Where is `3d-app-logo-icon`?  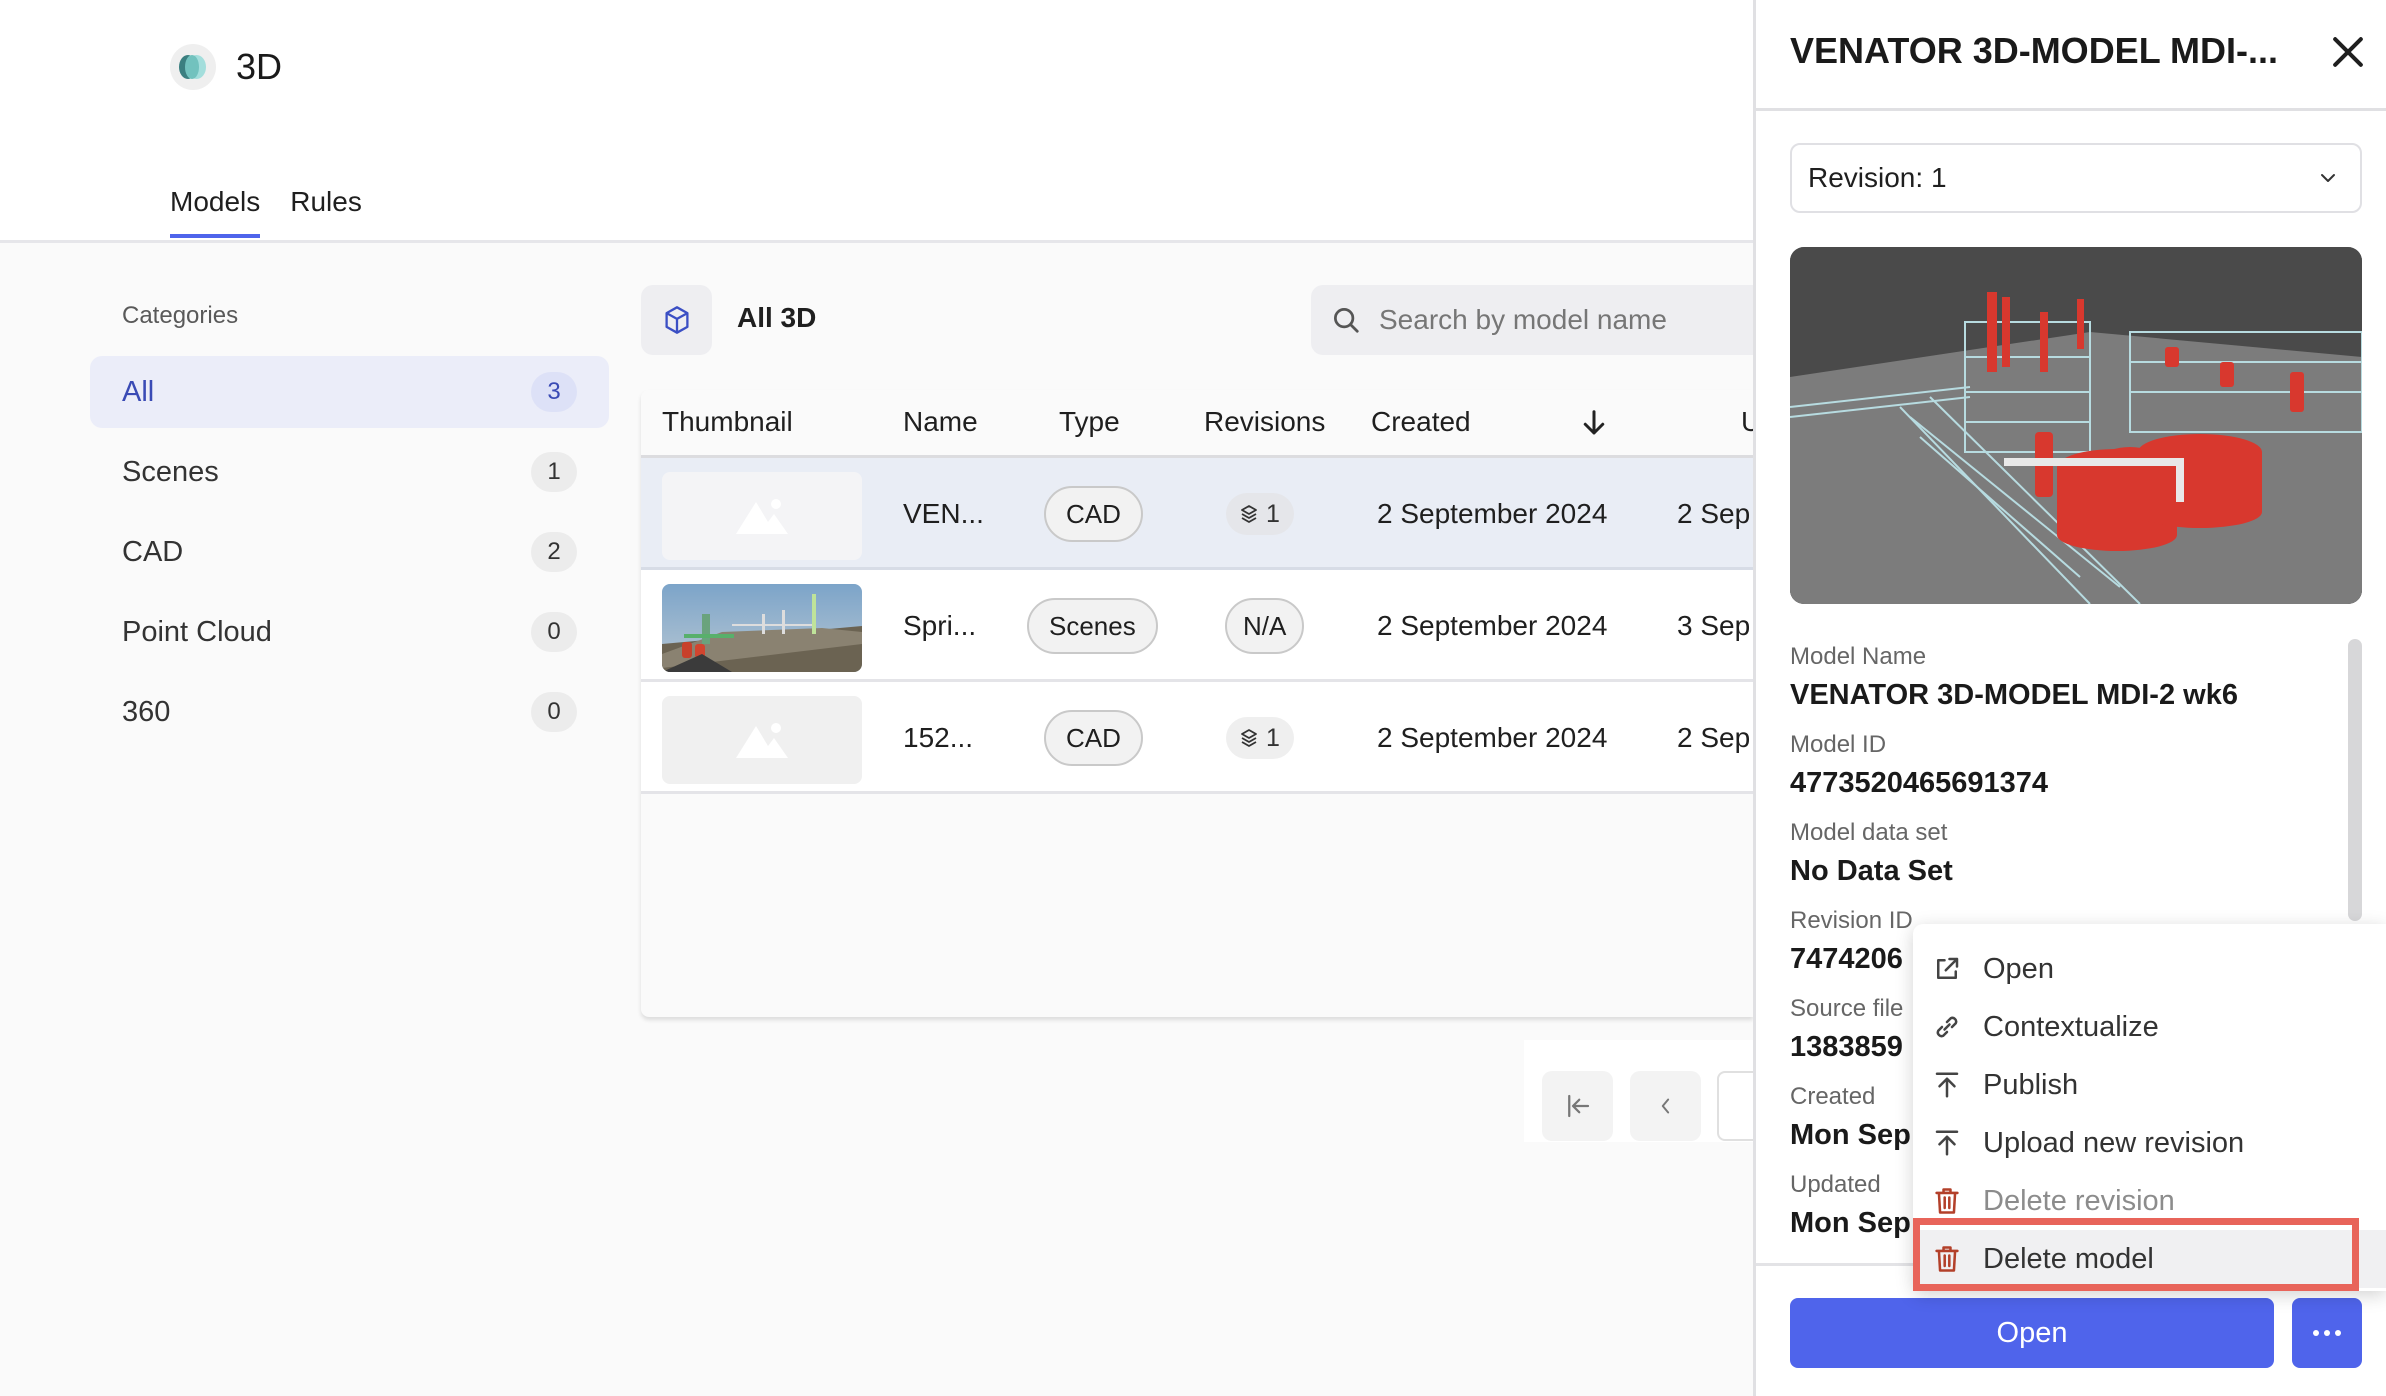
3d-app-logo-icon is located at coordinates (193, 67).